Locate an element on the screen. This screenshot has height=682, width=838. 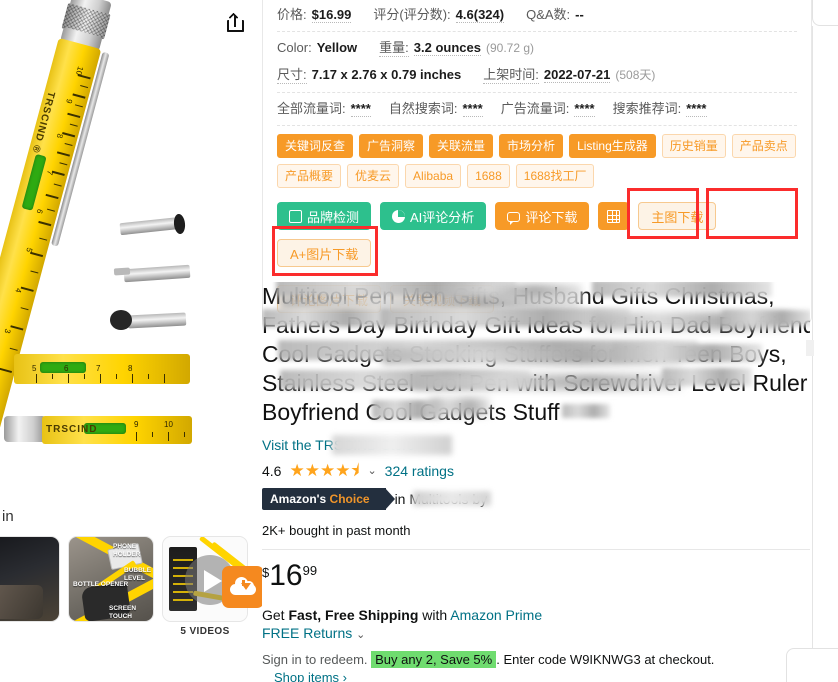
tag-selling-points: 产品卖点 is located at coordinates (763, 146).